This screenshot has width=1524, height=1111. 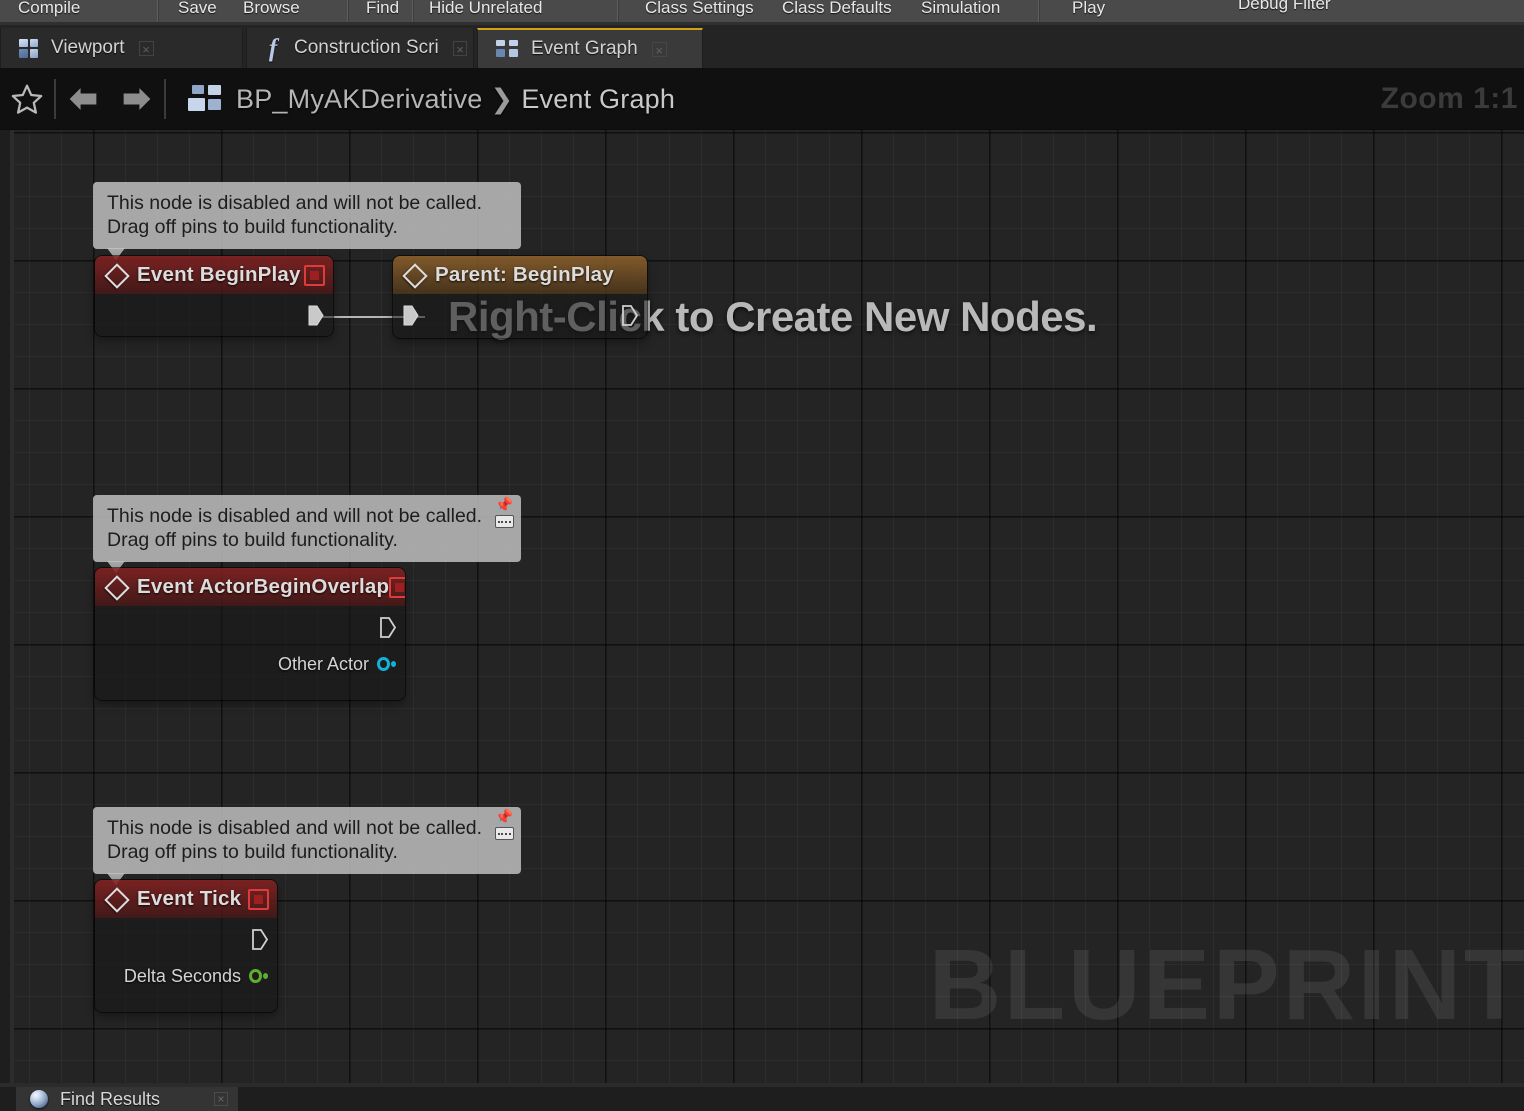 What do you see at coordinates (197, 8) in the screenshot?
I see `toolbar-button-save: Save` at bounding box center [197, 8].